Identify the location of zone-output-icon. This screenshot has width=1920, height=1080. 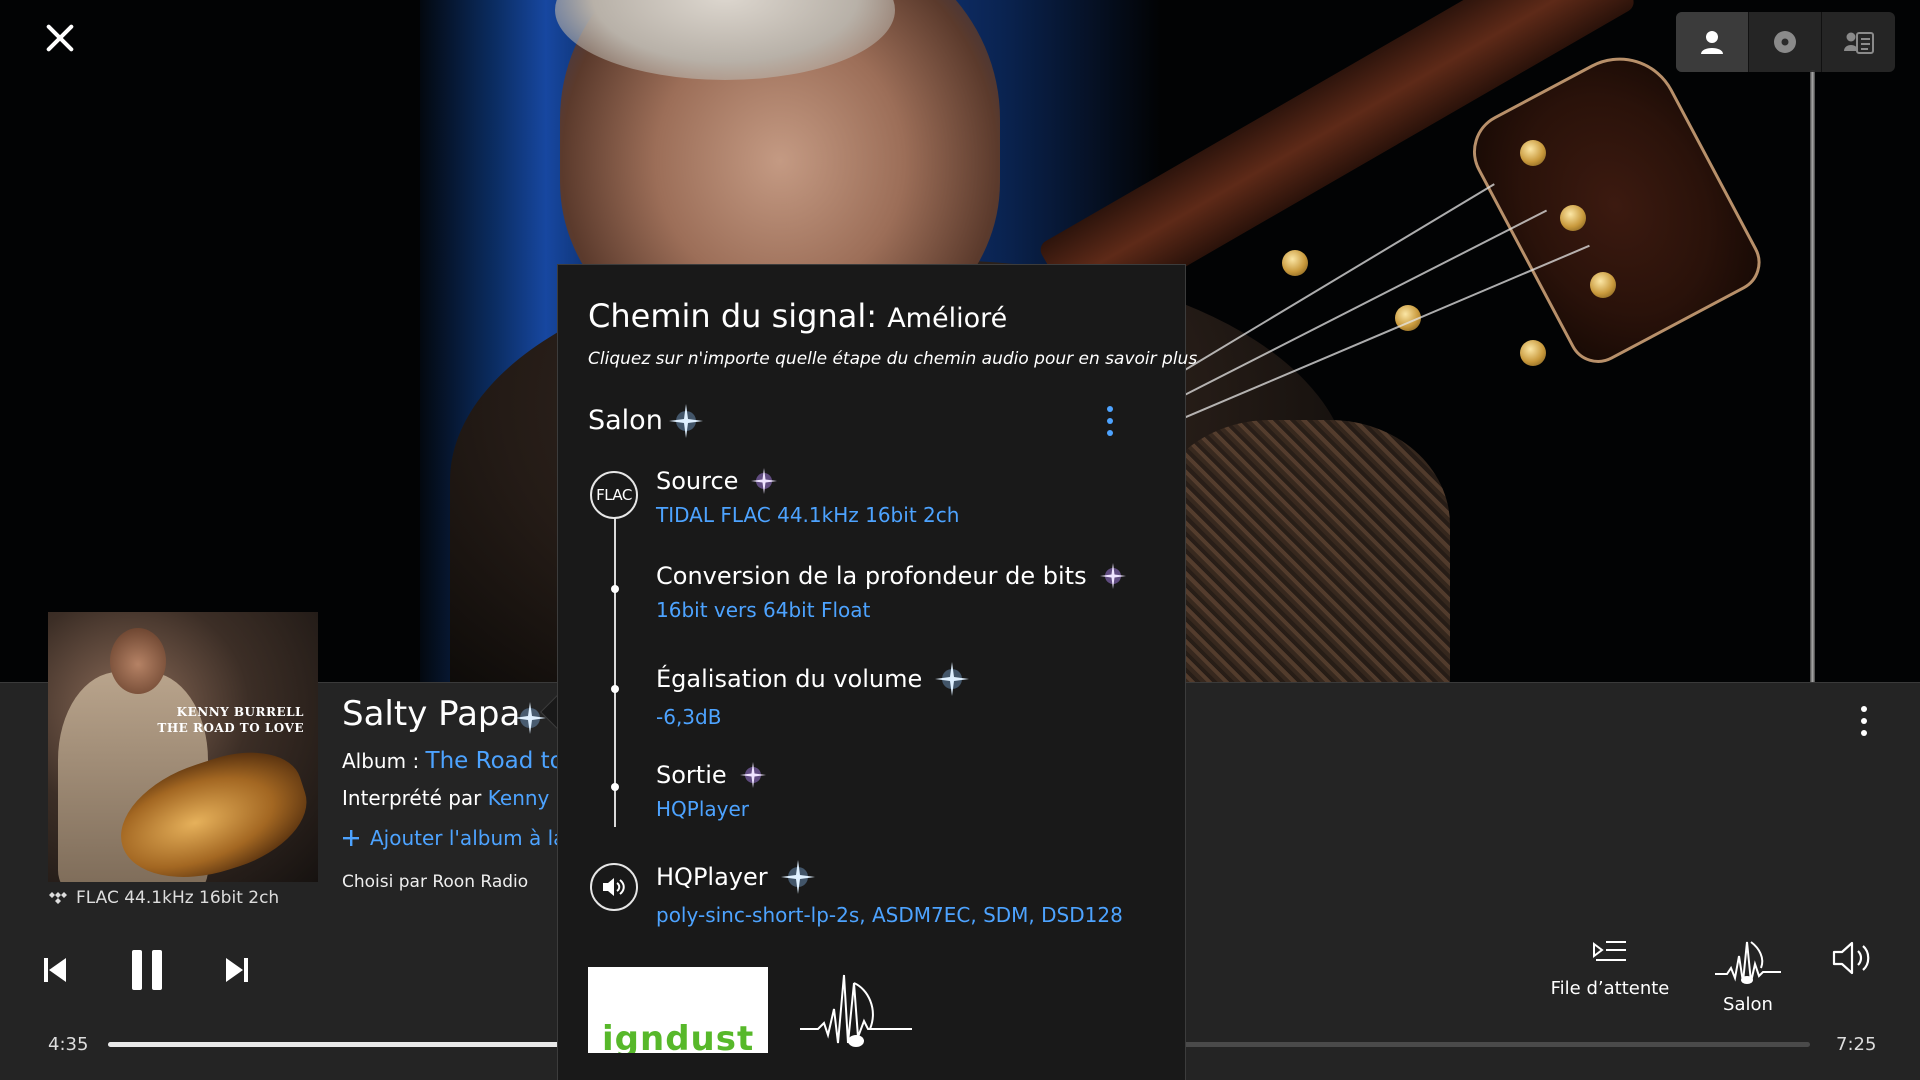
(1748, 962).